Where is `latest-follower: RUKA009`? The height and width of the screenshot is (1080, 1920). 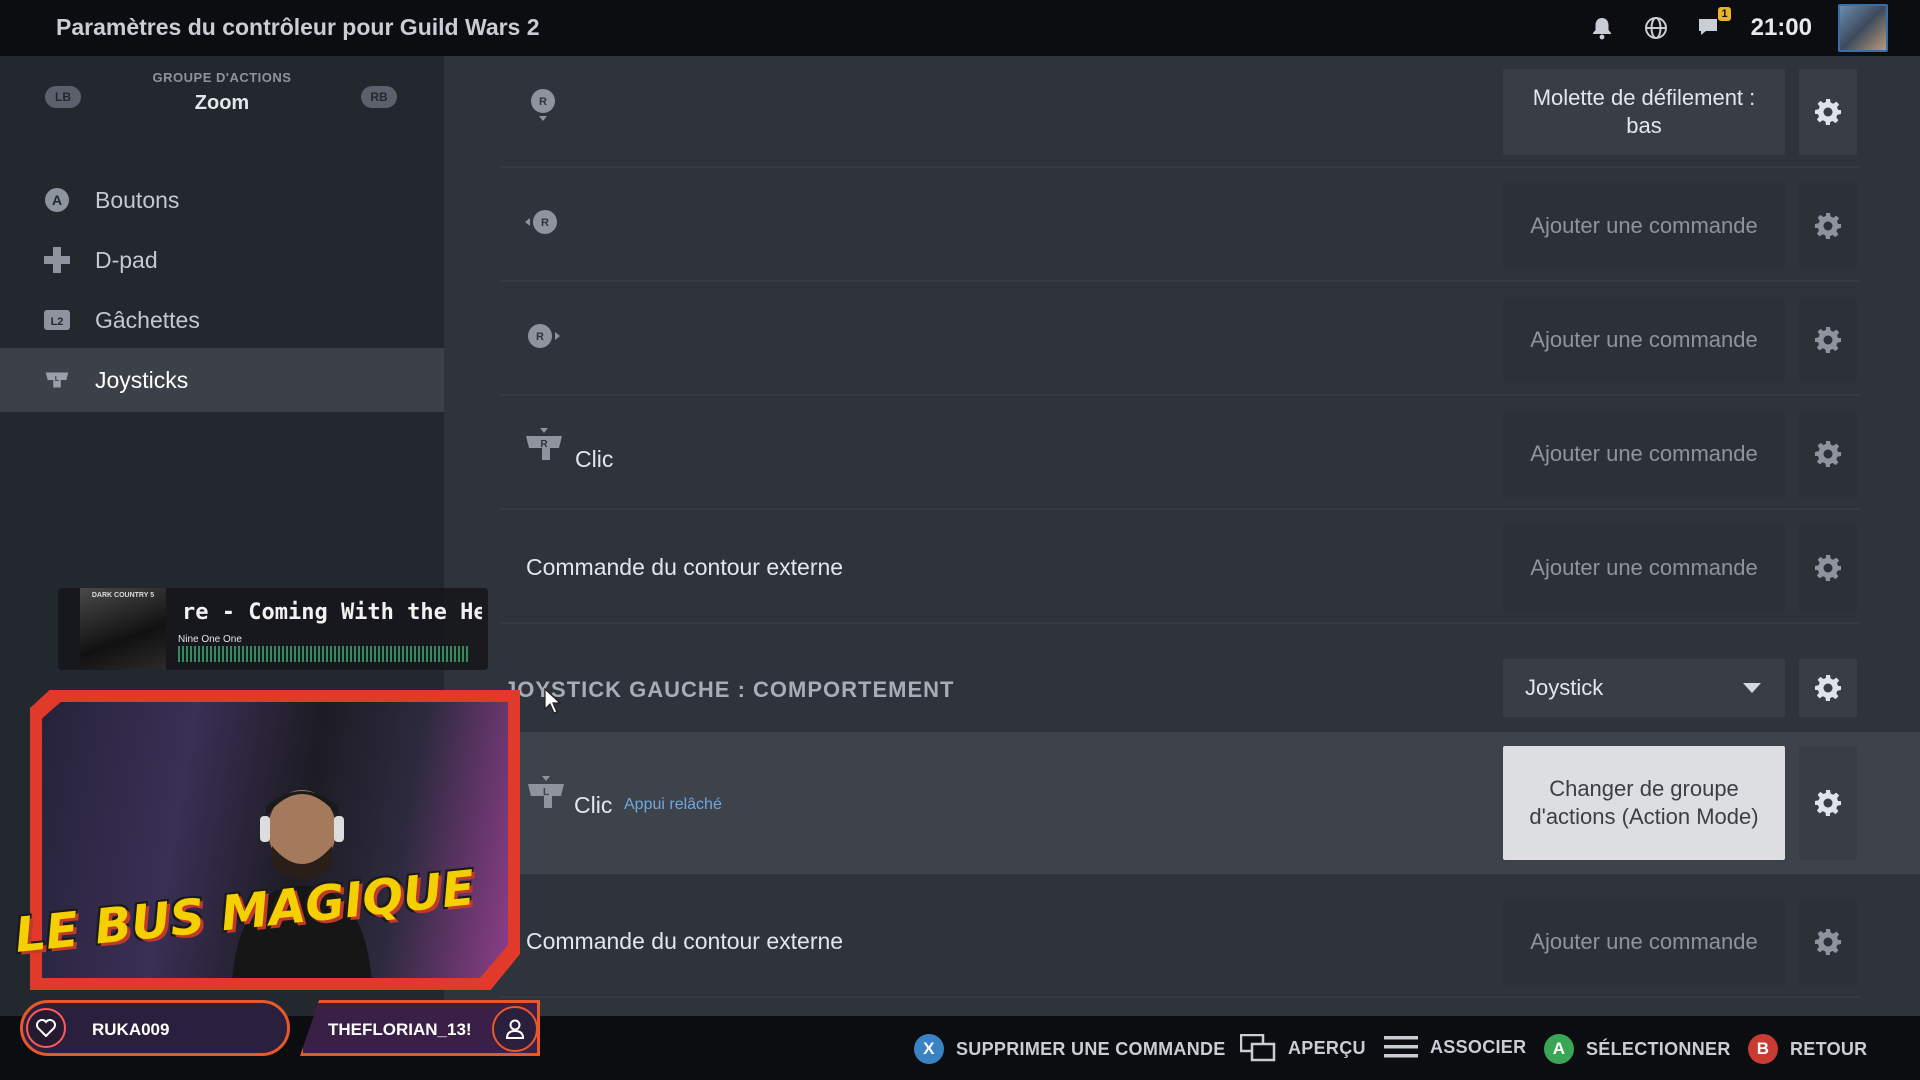
latest-follower: RUKA009 is located at coordinates (131, 1029).